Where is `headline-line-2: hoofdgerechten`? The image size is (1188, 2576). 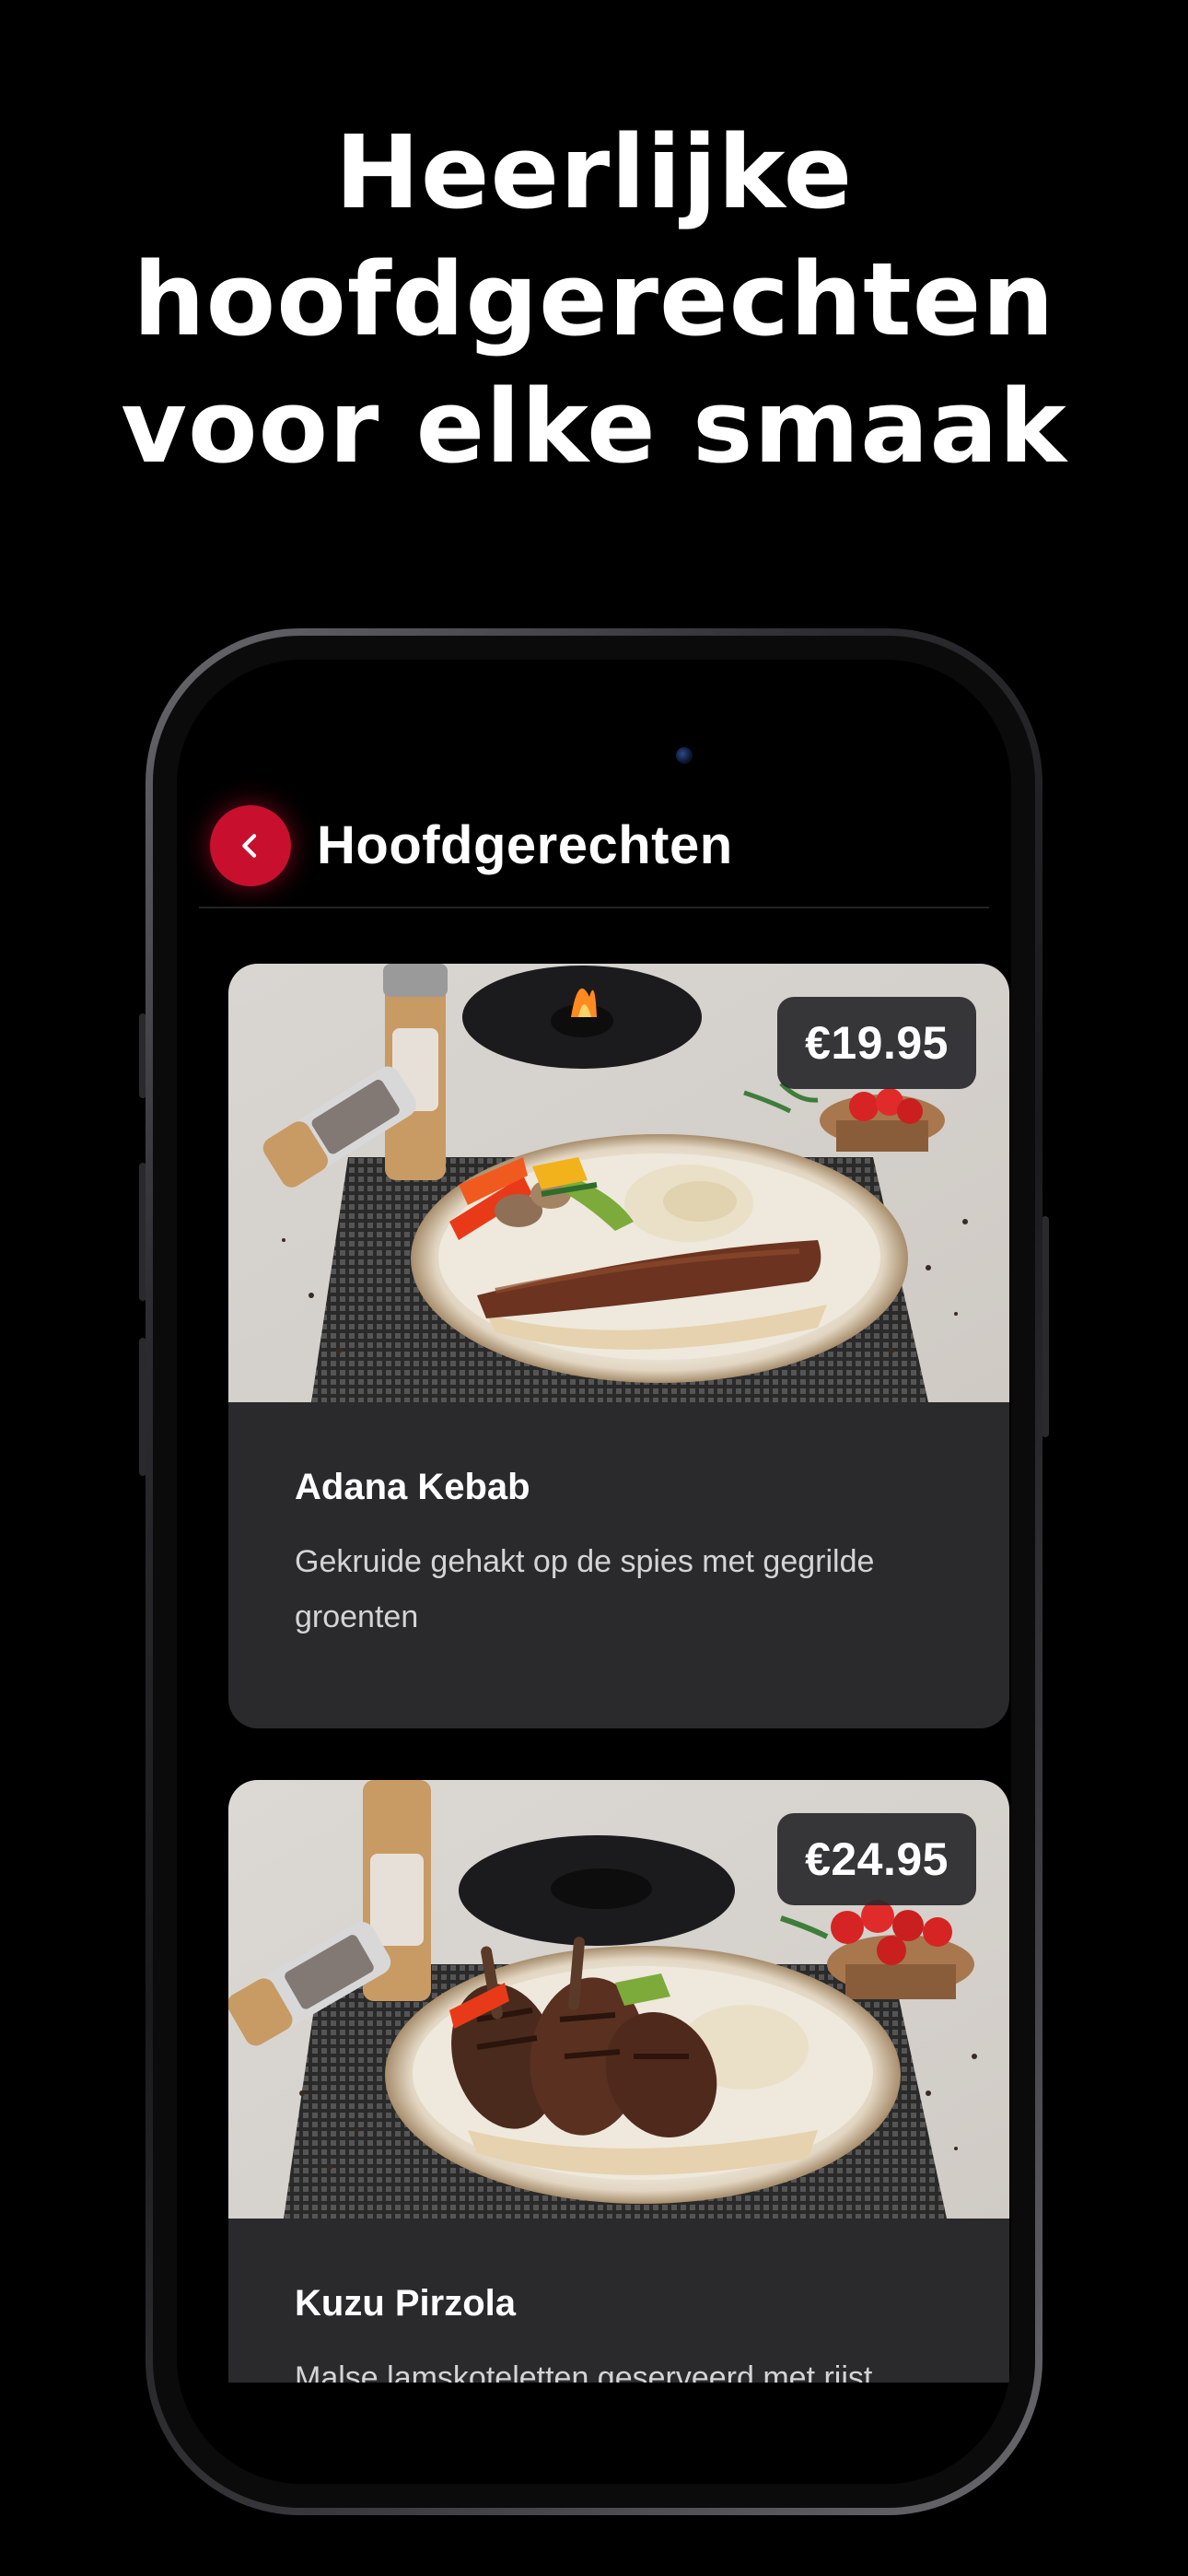 headline-line-2: hoofdgerechten is located at coordinates (594, 299).